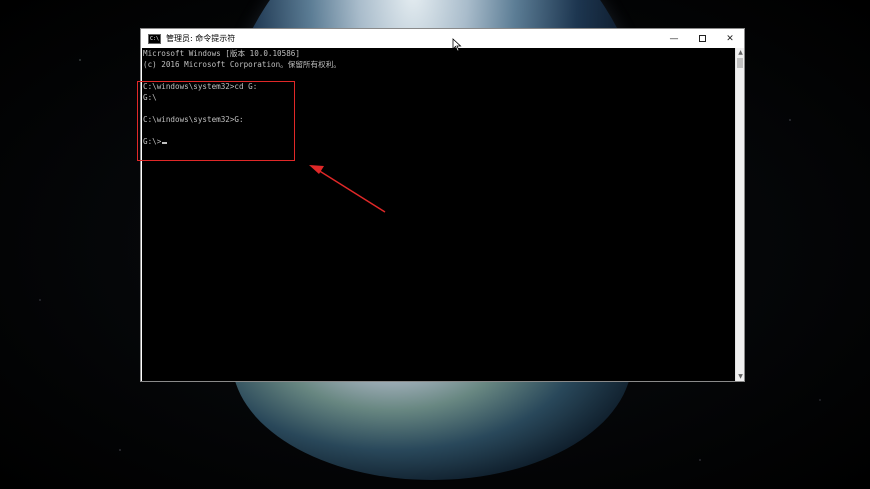  I want to click on scroll-thumb, so click(740, 63).